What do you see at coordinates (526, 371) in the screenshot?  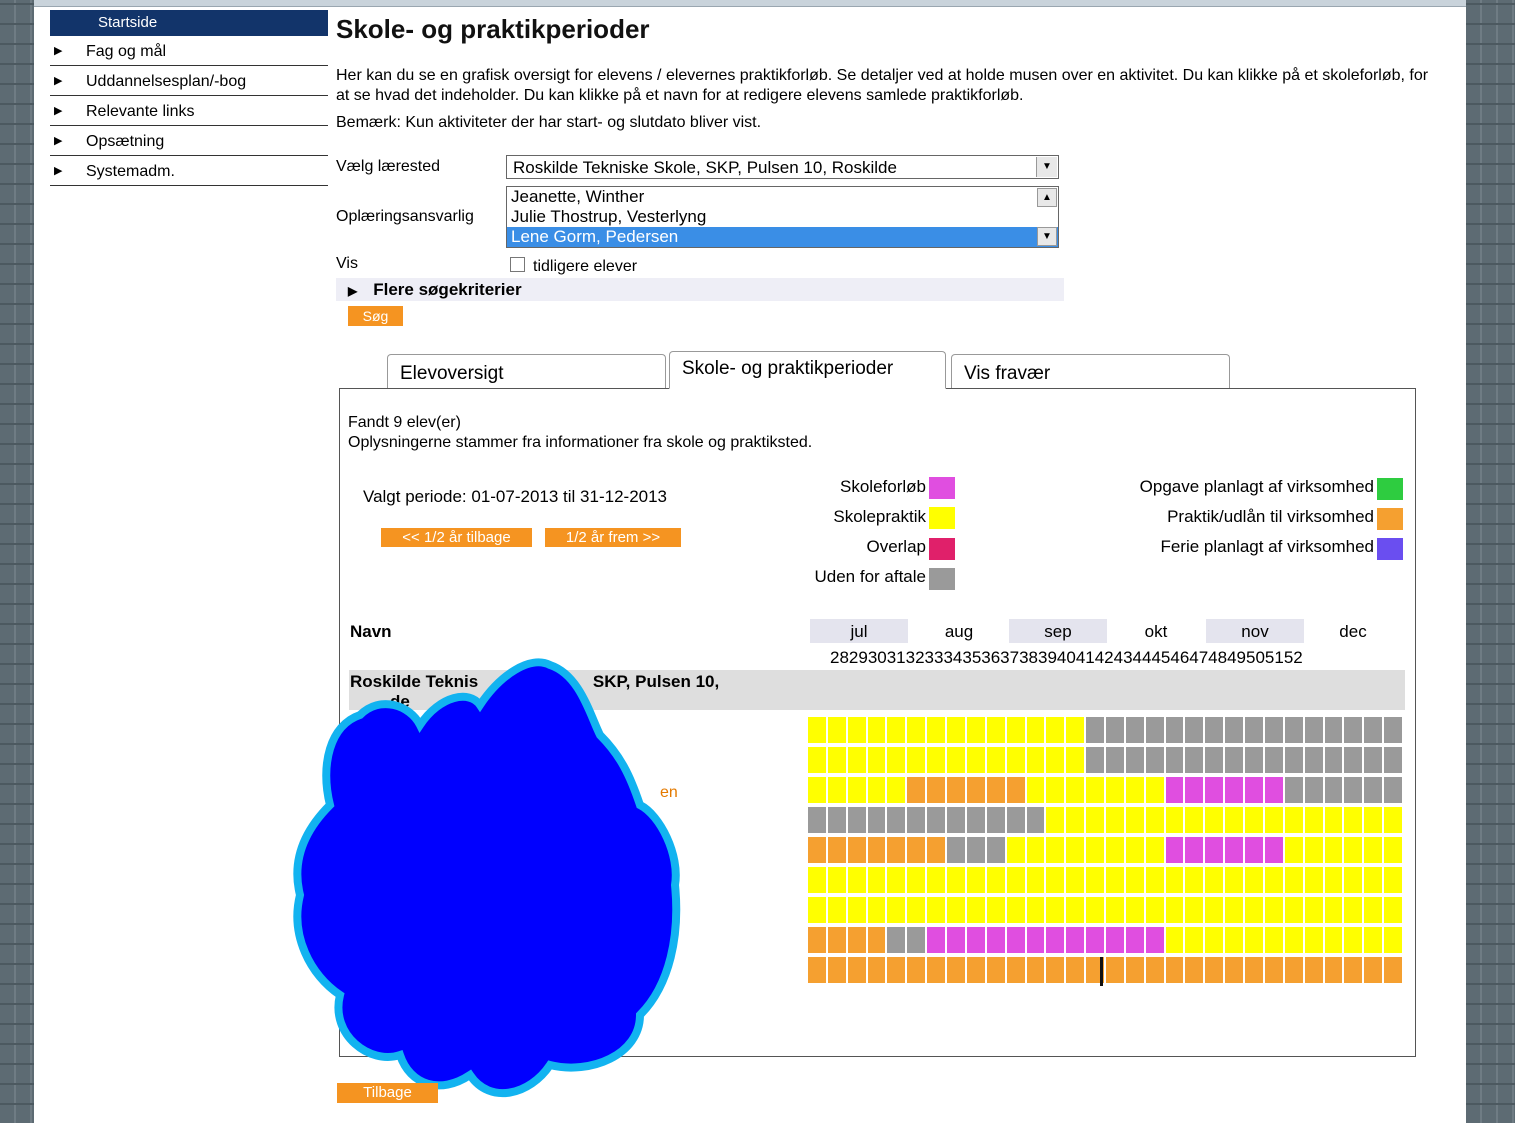 I see `tab-elevoversigt: Elevoversigt` at bounding box center [526, 371].